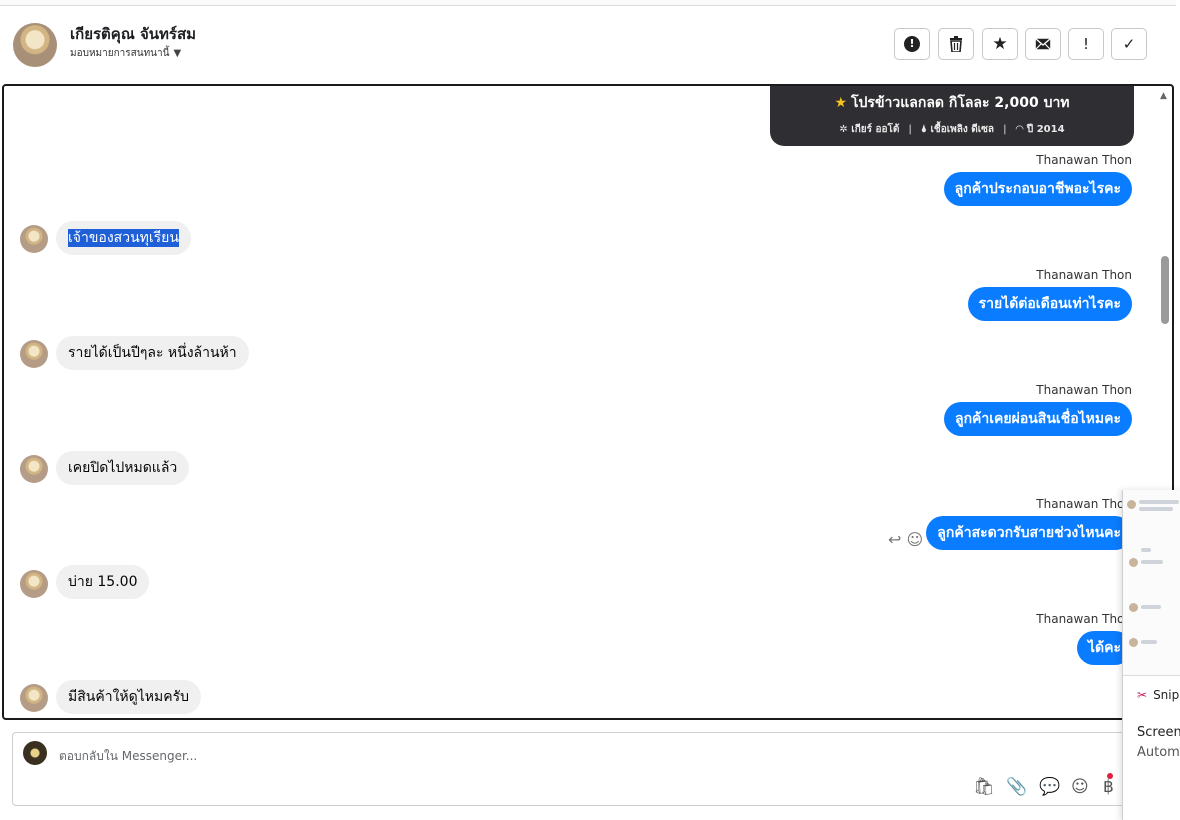 The image size is (1180, 820). Describe the element at coordinates (128, 697) in the screenshot. I see `incoming-message: มีสินค้าให้ดูไหมครับ` at that location.